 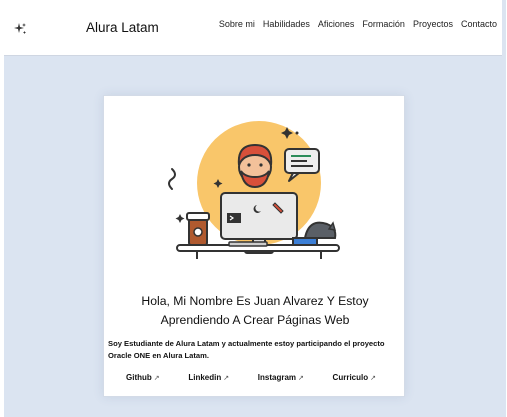 I want to click on nav-contacto: Contacto, so click(x=479, y=24).